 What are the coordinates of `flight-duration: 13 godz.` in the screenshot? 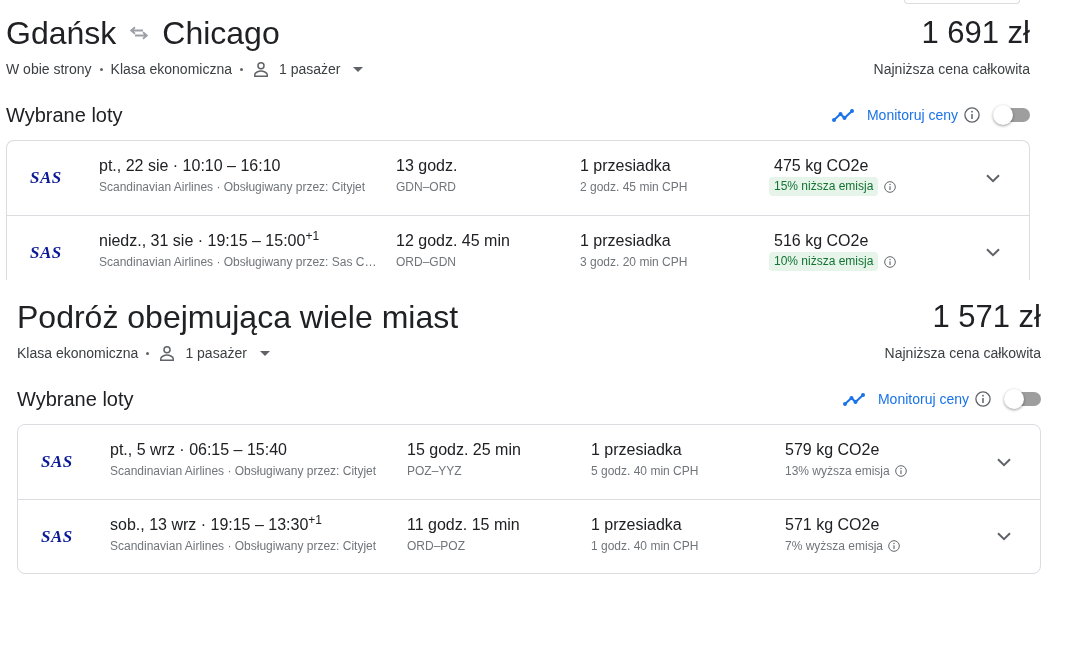 It's located at (427, 166).